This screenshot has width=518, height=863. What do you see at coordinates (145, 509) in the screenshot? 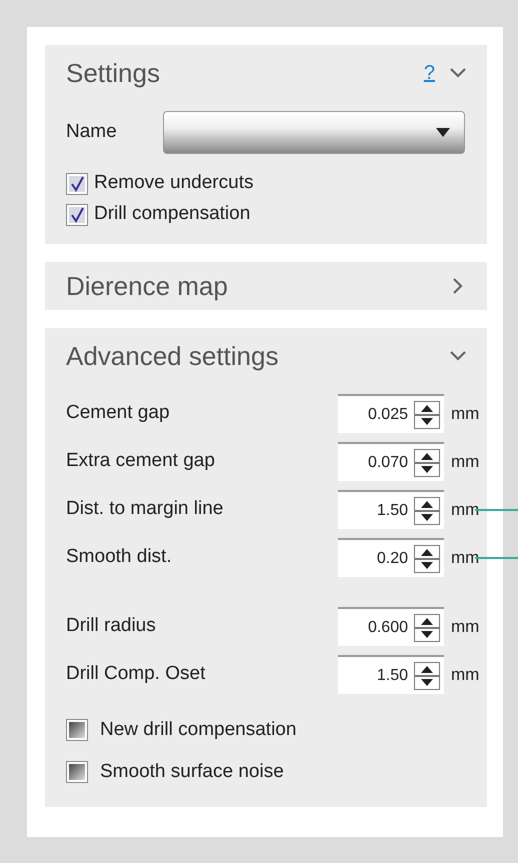
I see `field-label: Dist. to margin line` at bounding box center [145, 509].